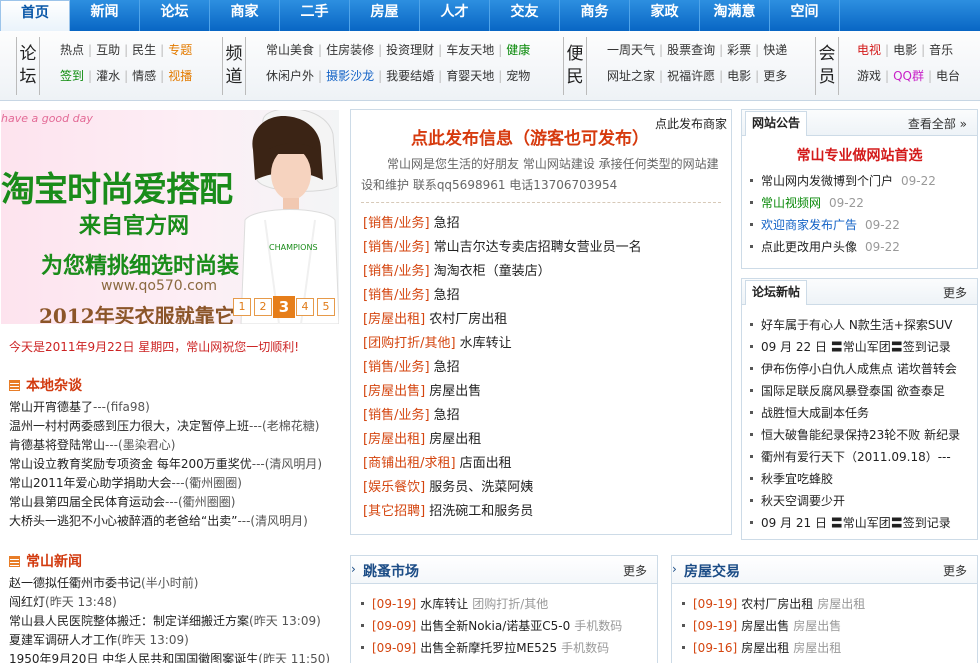 This screenshot has width=980, height=663. Describe the element at coordinates (174, 407) in the screenshot. I see `list-item: 常山开宵德基了---(fifa98)` at that location.